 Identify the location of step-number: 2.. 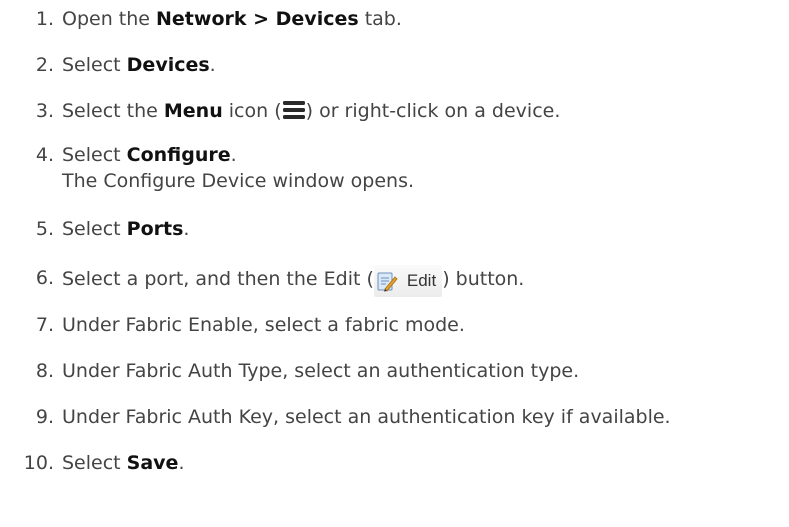
(44, 65).